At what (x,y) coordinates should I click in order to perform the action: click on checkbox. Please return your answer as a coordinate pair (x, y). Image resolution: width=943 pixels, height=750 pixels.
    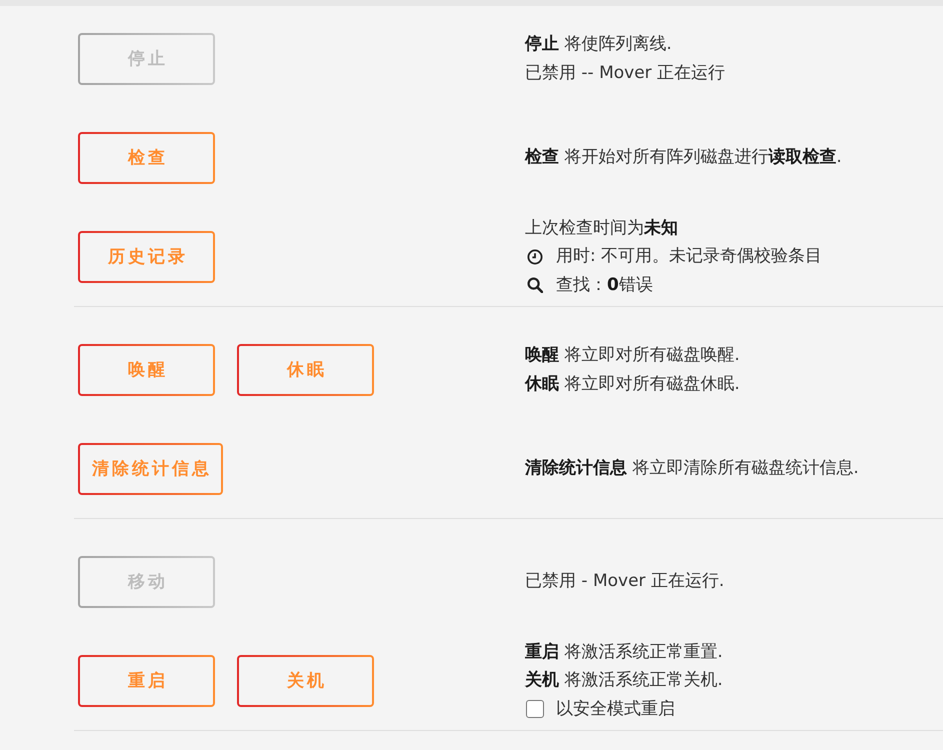
    Looking at the image, I should click on (535, 709).